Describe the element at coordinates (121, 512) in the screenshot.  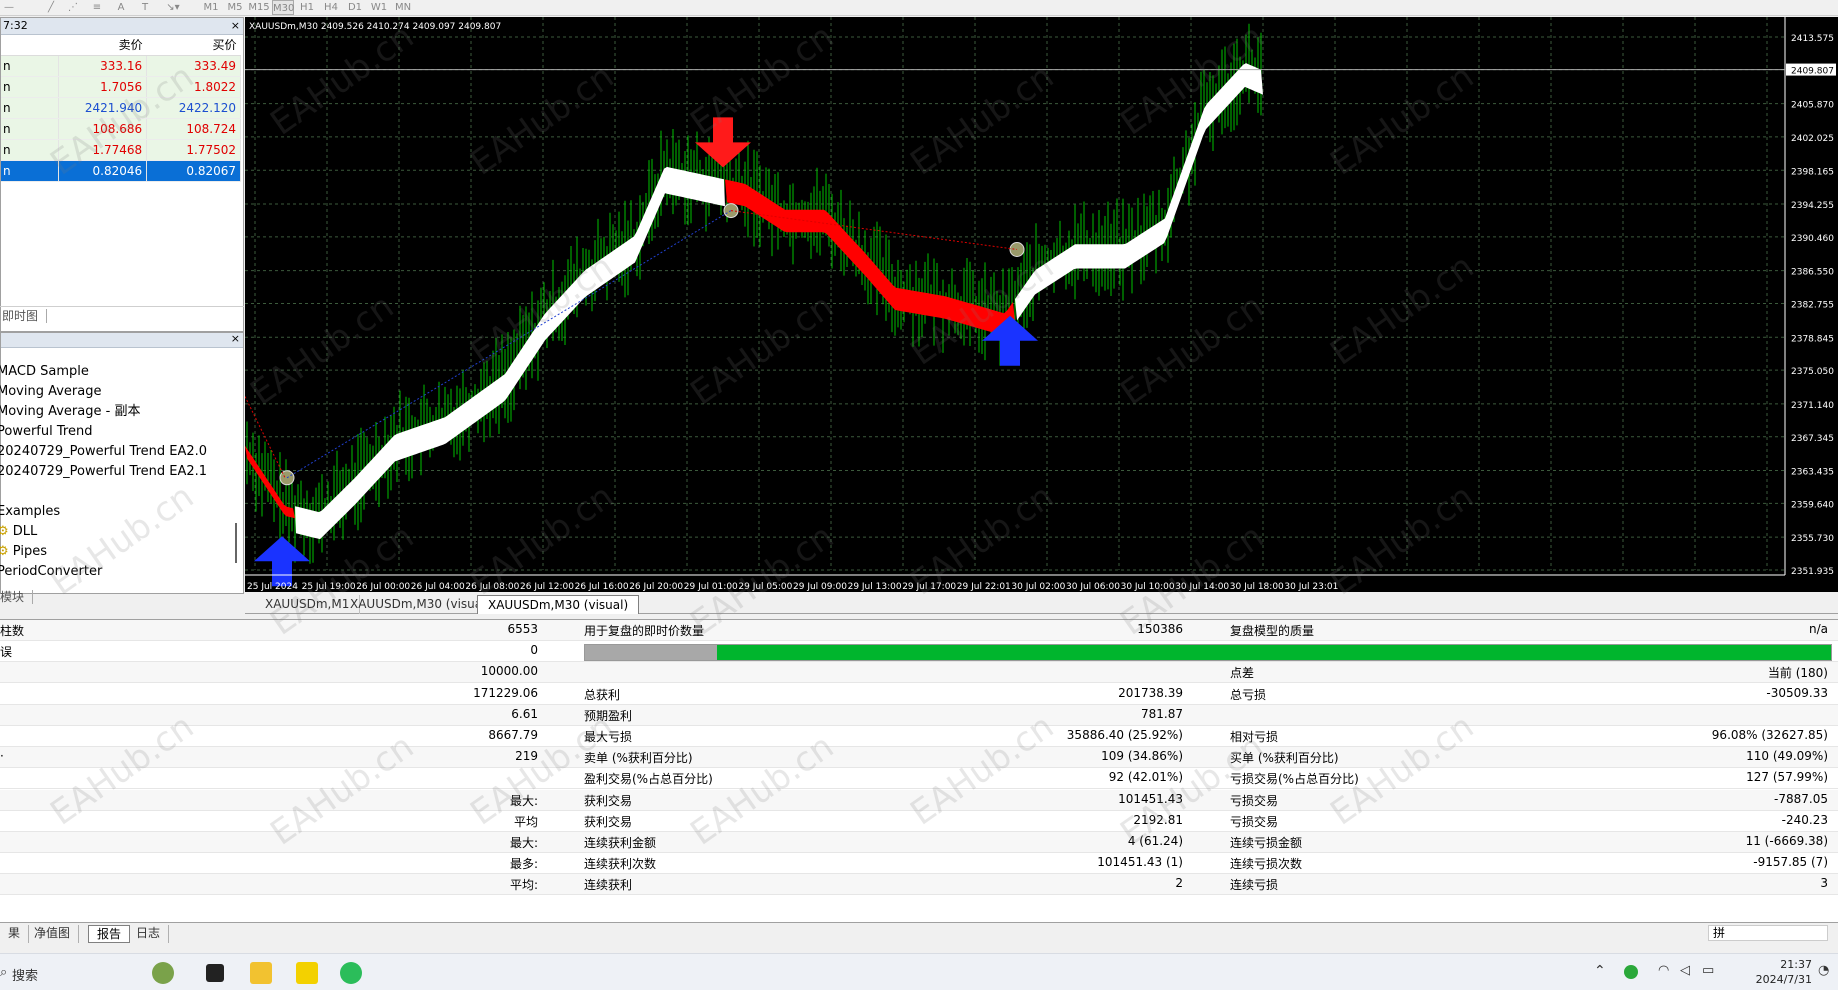
I see `navigator-item: Examples` at that location.